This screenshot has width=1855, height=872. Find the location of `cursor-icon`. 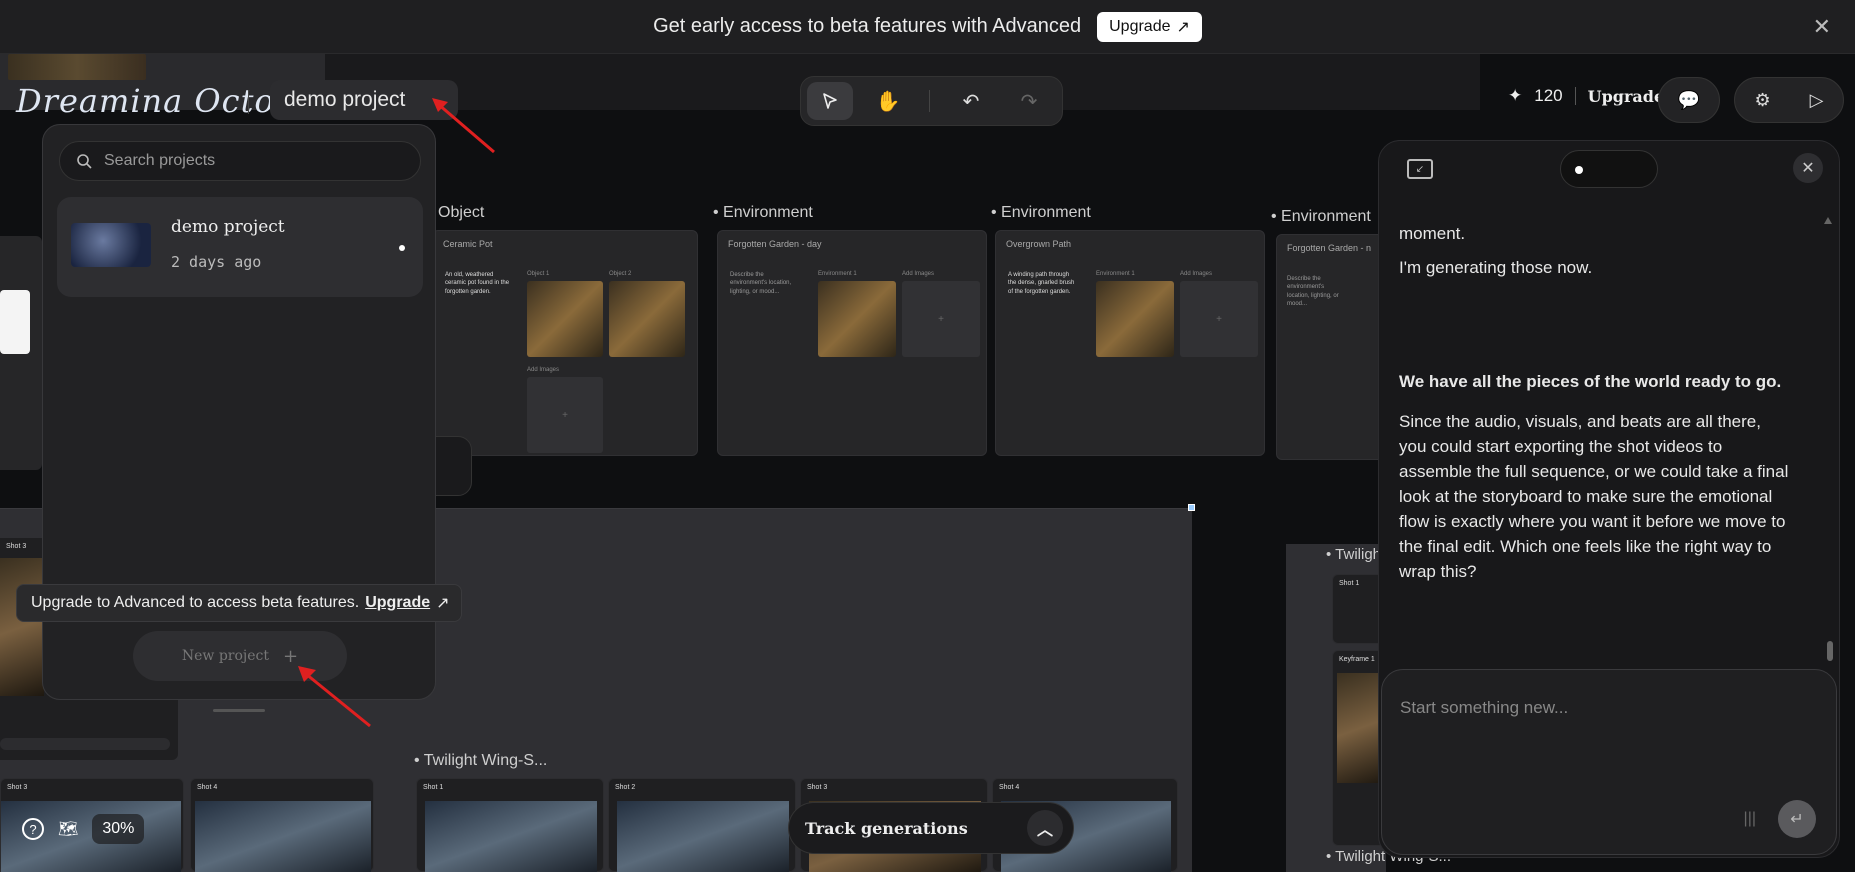

cursor-icon is located at coordinates (830, 101).